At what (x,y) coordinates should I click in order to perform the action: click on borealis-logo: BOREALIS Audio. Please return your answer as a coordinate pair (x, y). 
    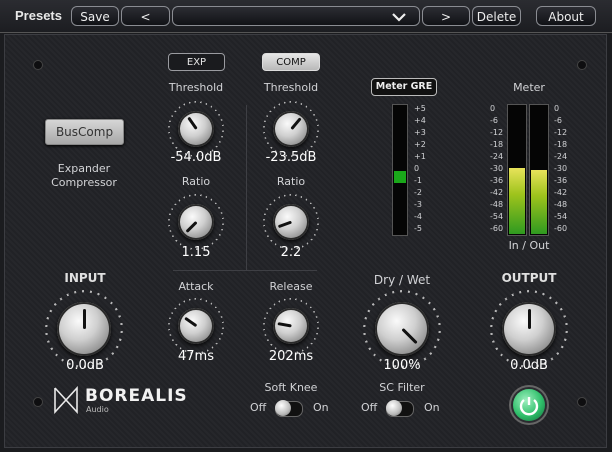
    Looking at the image, I should click on (138, 401).